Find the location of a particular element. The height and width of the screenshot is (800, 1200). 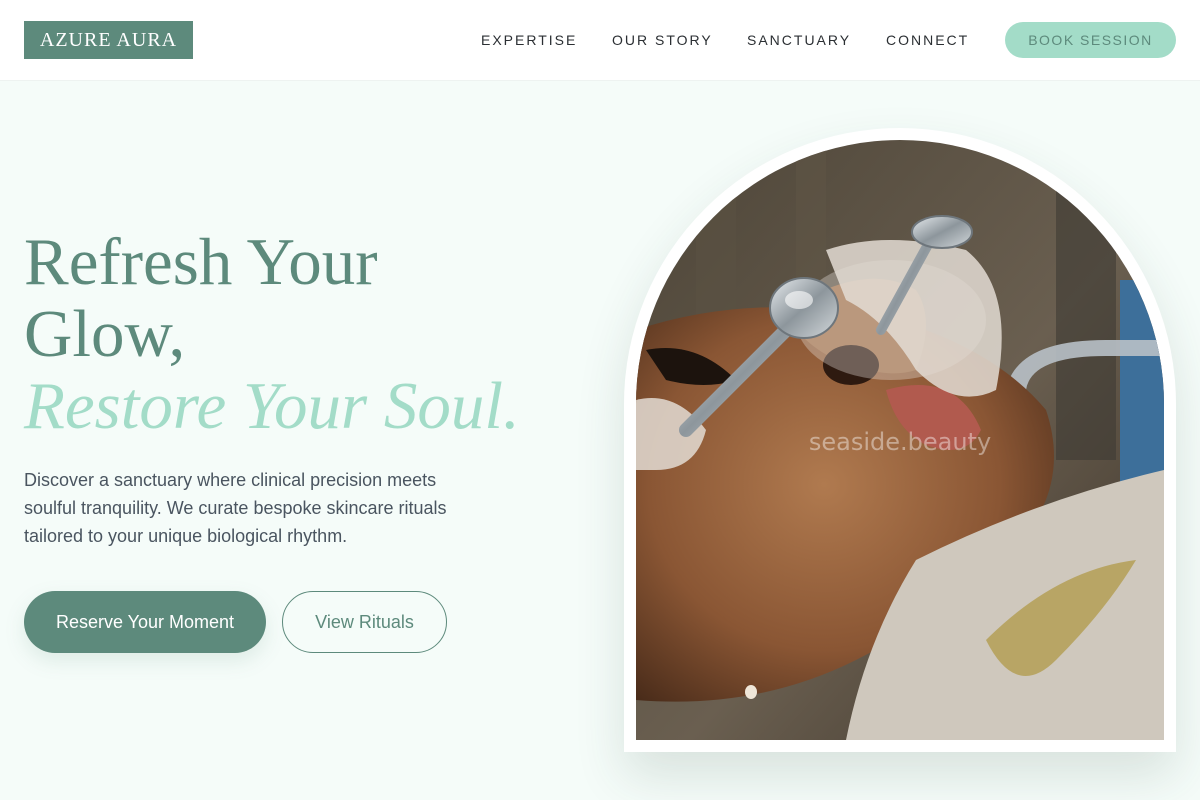

image-watermark: seaside.beauty is located at coordinates (900, 442).